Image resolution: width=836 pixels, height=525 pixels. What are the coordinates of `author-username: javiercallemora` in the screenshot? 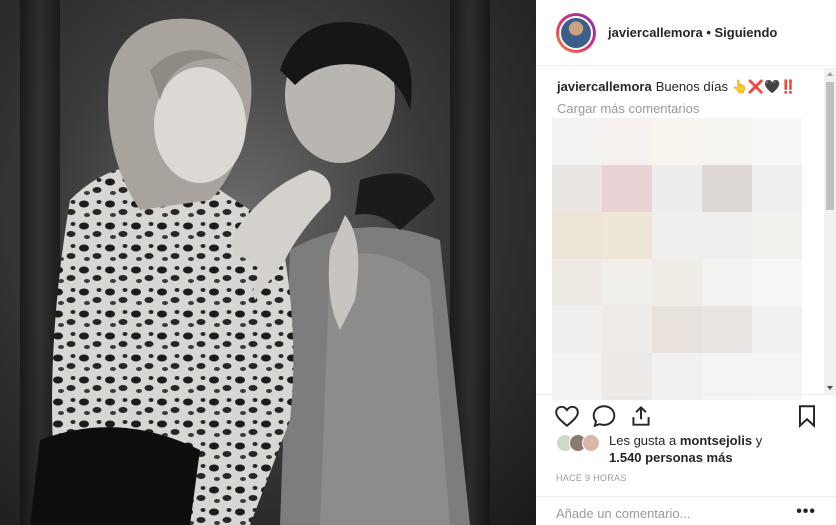 It's located at (655, 32).